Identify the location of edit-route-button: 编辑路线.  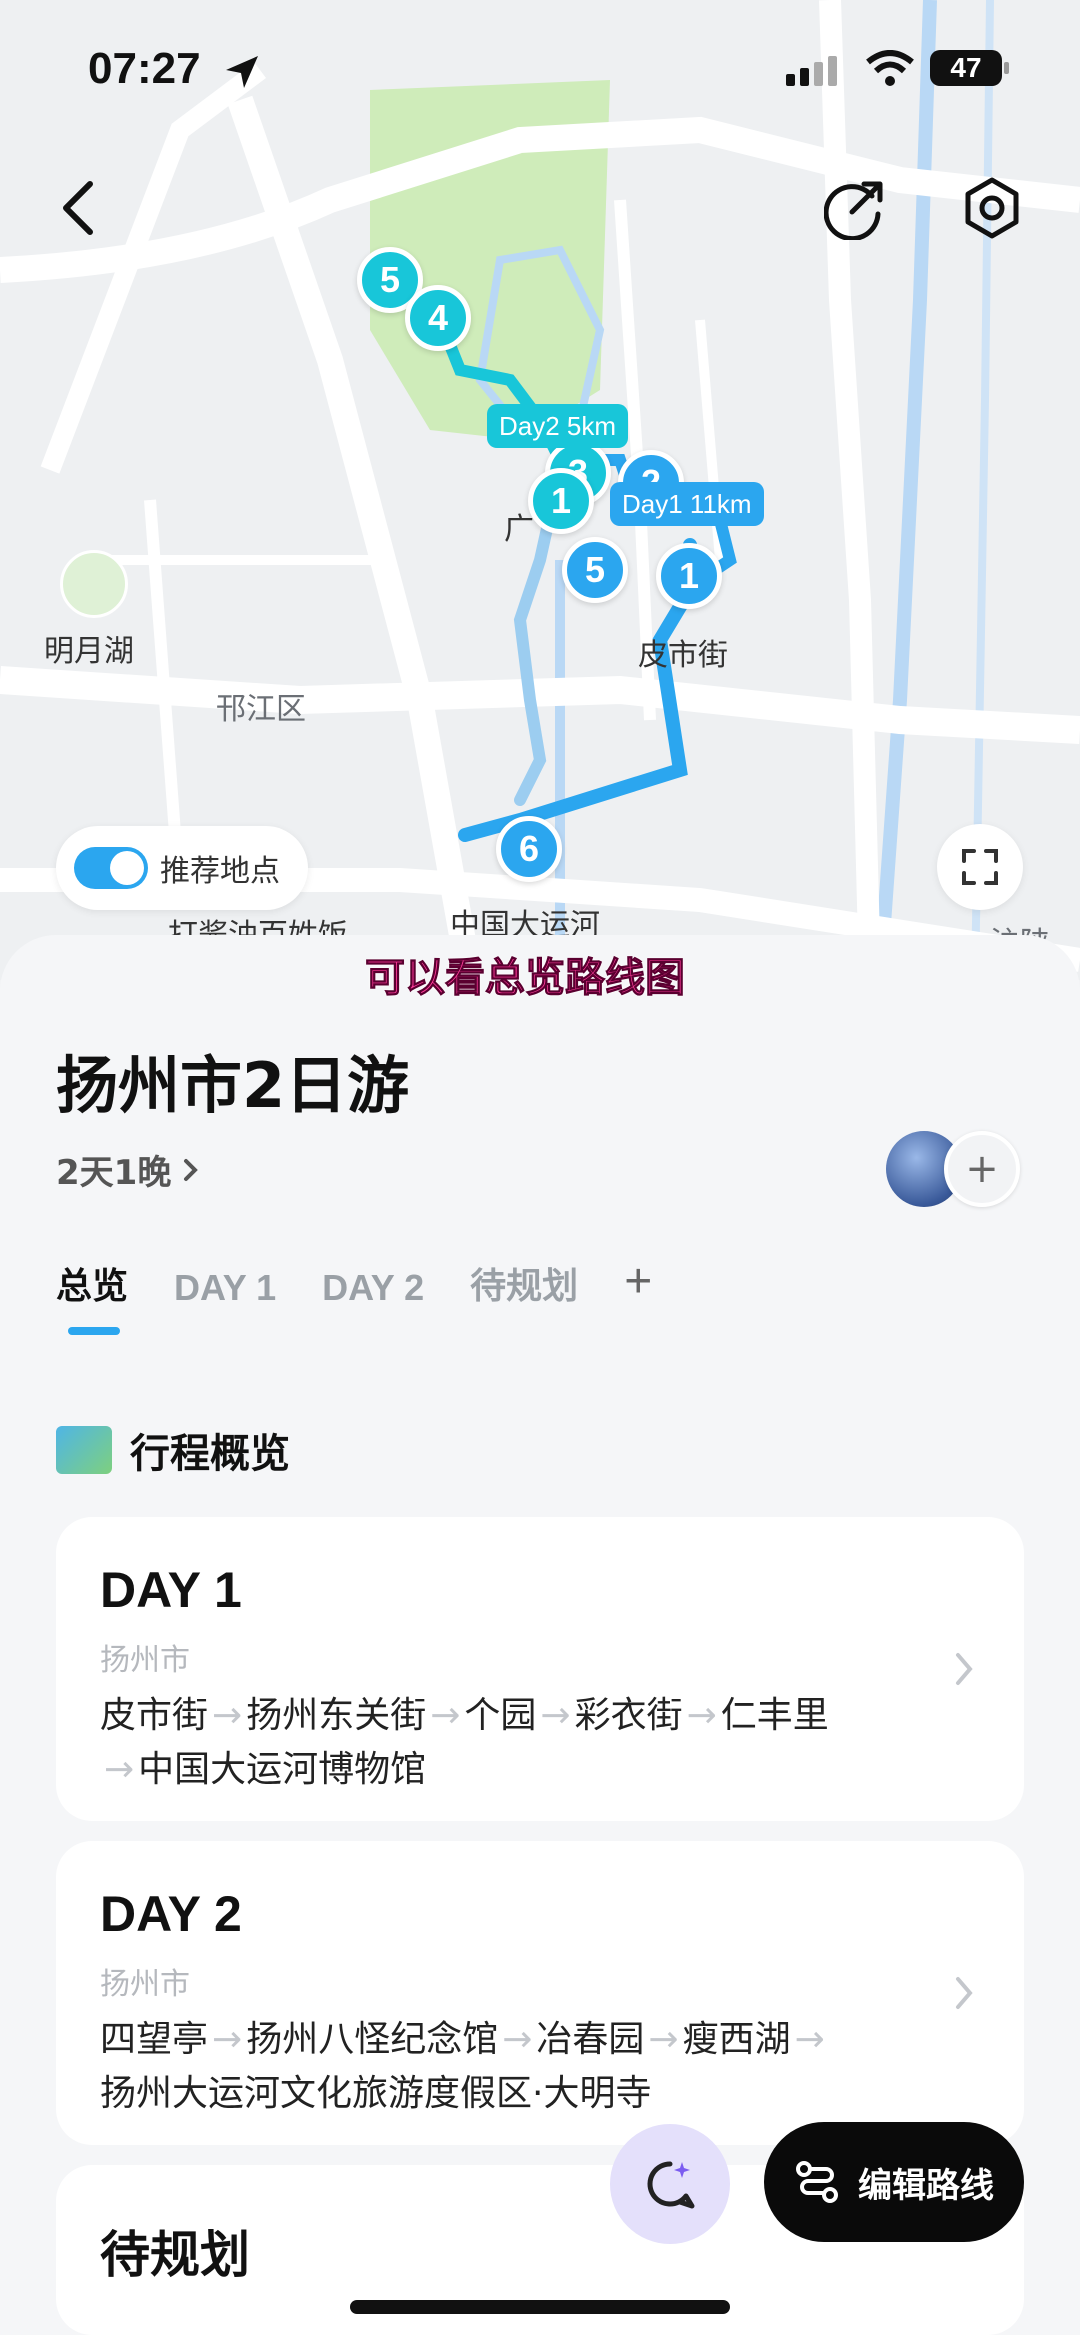
(894, 2182).